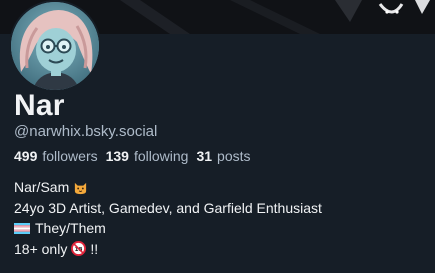 Image resolution: width=435 pixels, height=273 pixels. What do you see at coordinates (70, 228) in the screenshot?
I see `bio-pronouns-text: They/Them` at bounding box center [70, 228].